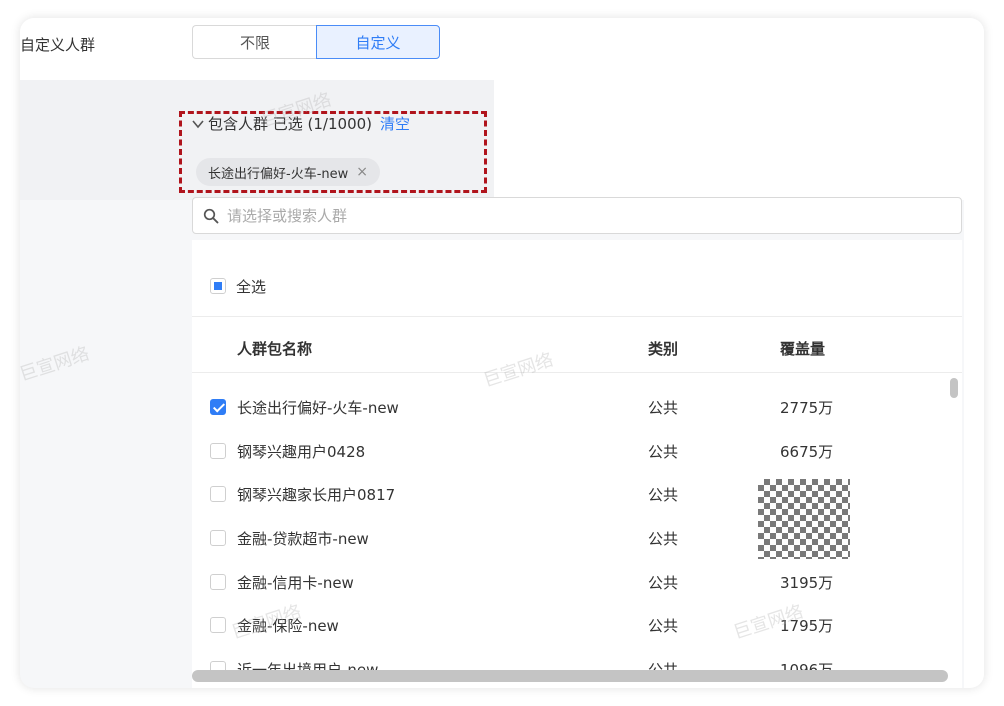 This screenshot has height=706, width=1004. Describe the element at coordinates (301, 452) in the screenshot. I see `row-name: 钢琴兴趣用户0428` at that location.